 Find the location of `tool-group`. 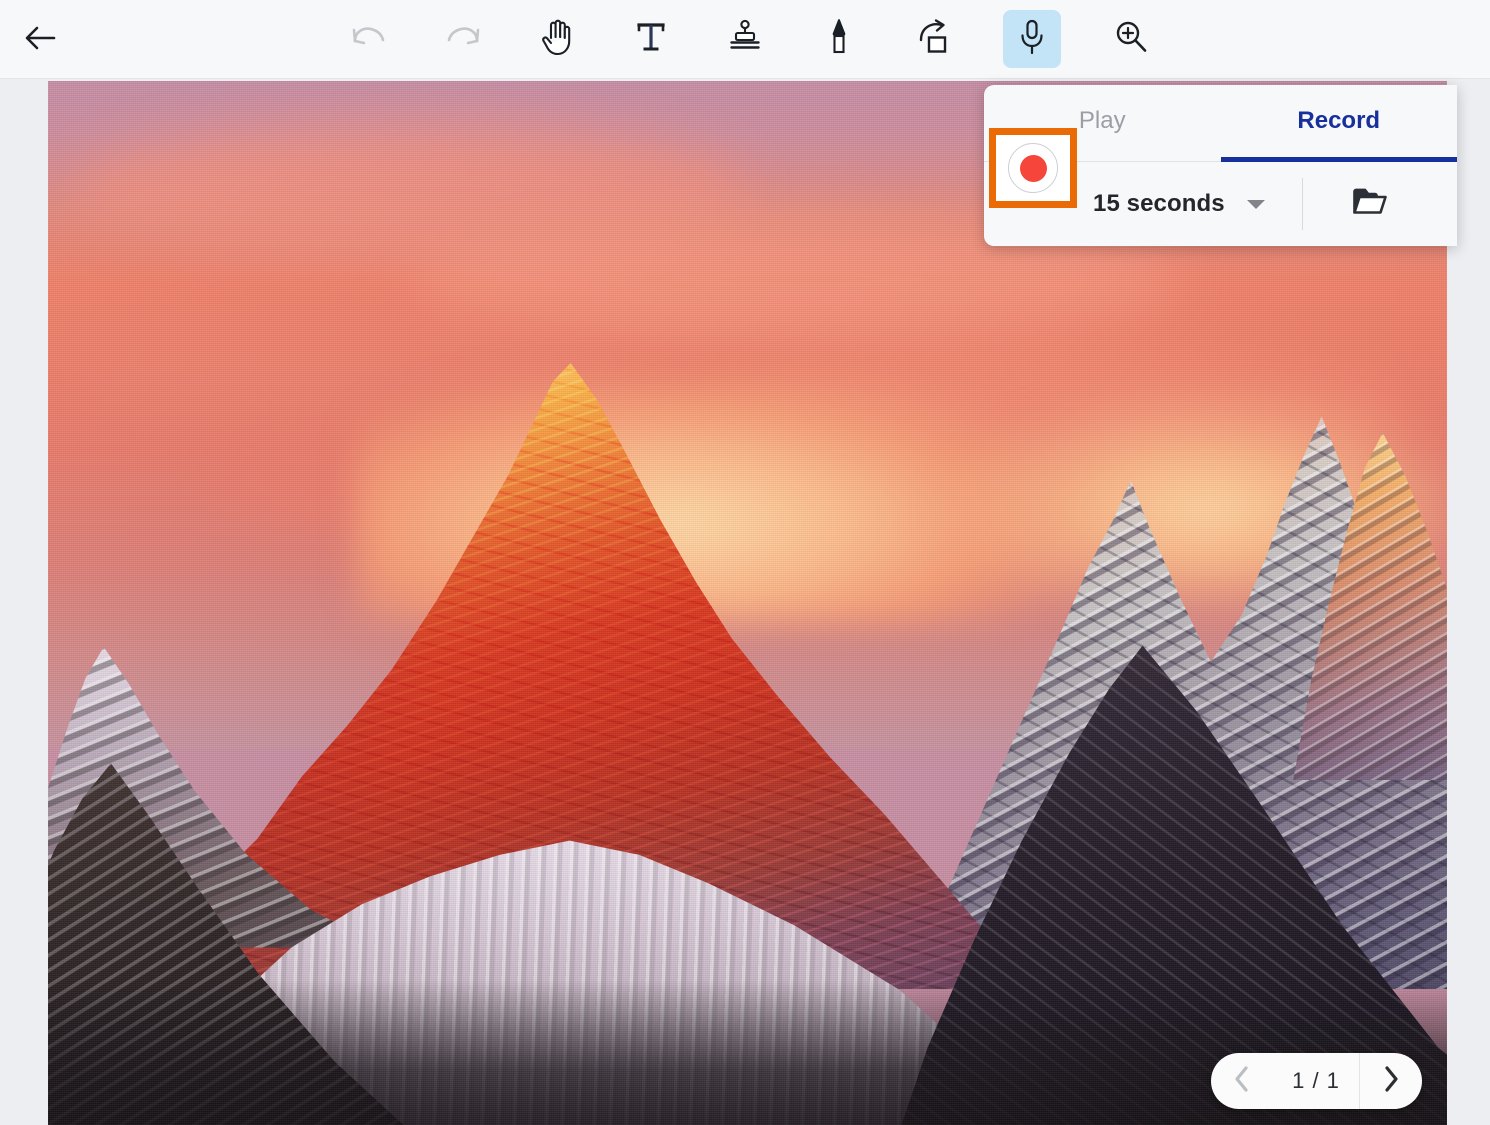

tool-group is located at coordinates (750, 39).